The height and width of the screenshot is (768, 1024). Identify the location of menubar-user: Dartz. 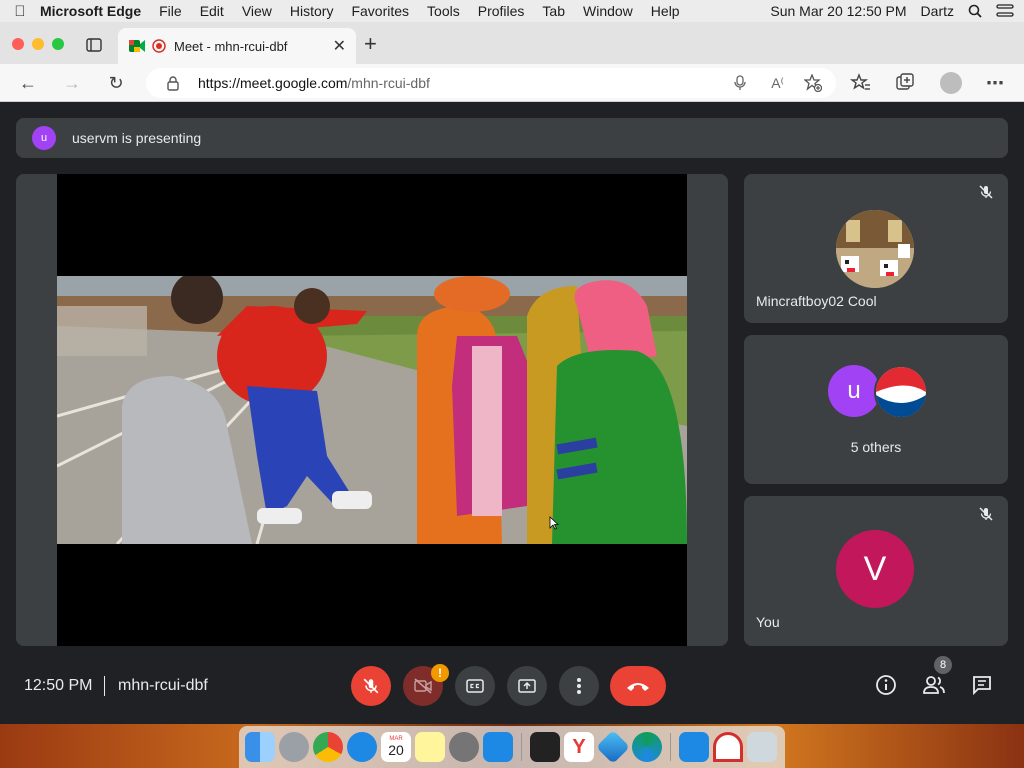
(937, 11).